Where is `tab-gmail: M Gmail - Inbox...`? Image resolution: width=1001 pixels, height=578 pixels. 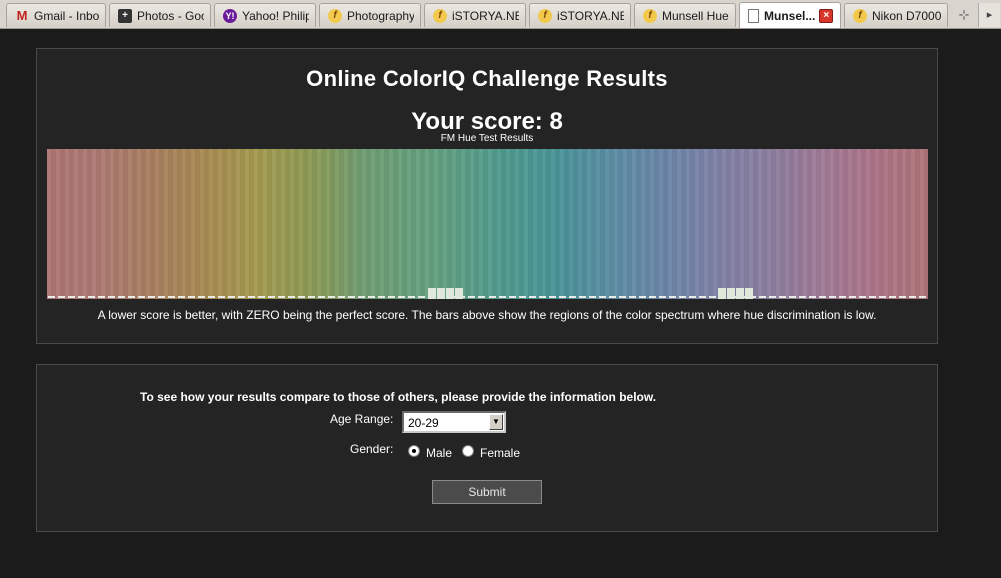 tab-gmail: M Gmail - Inbox... is located at coordinates (56, 15).